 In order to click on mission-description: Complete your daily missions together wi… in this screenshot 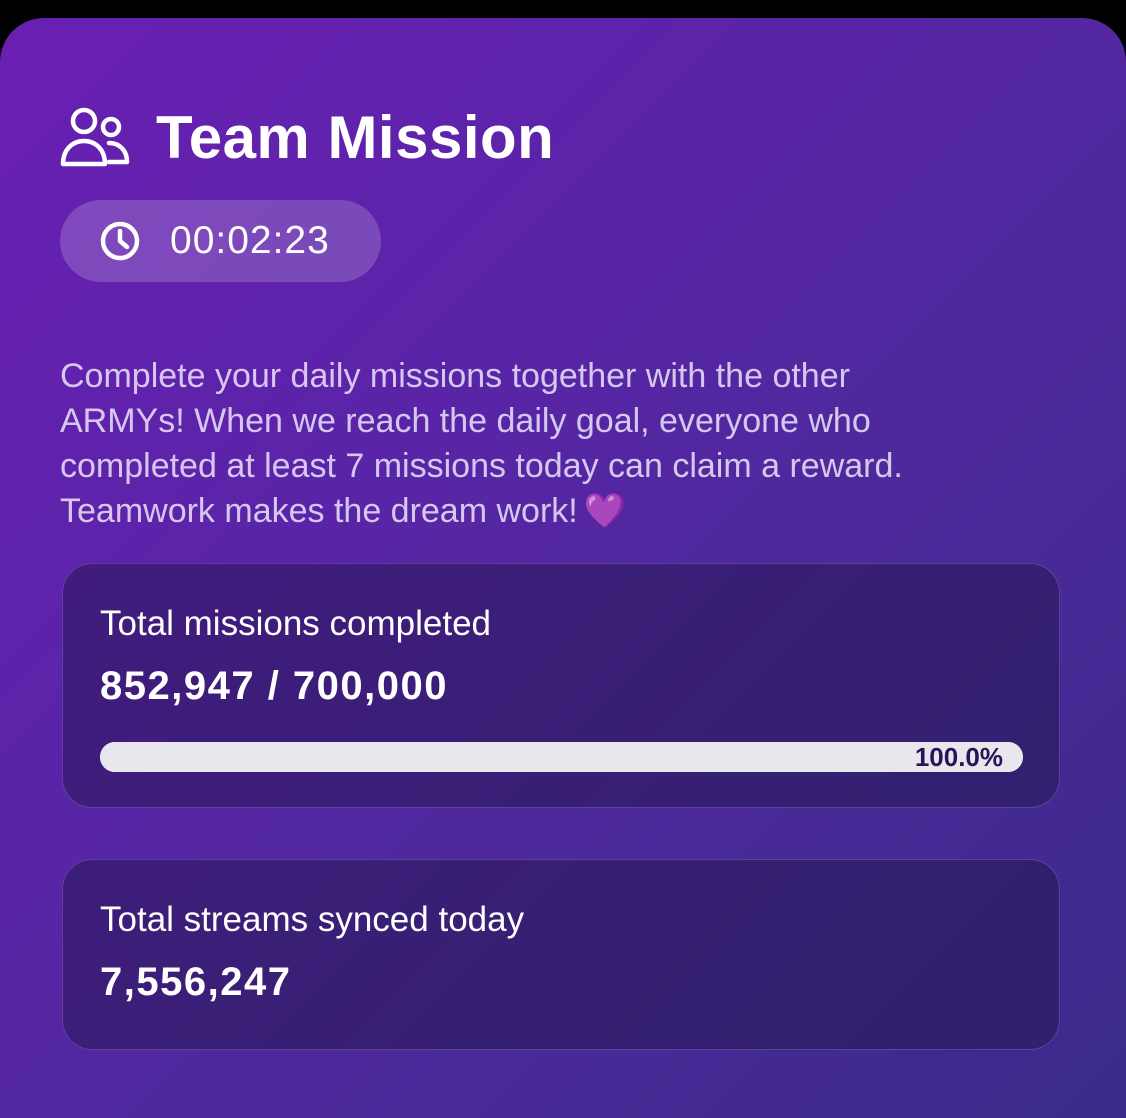, I will do `click(540, 444)`.